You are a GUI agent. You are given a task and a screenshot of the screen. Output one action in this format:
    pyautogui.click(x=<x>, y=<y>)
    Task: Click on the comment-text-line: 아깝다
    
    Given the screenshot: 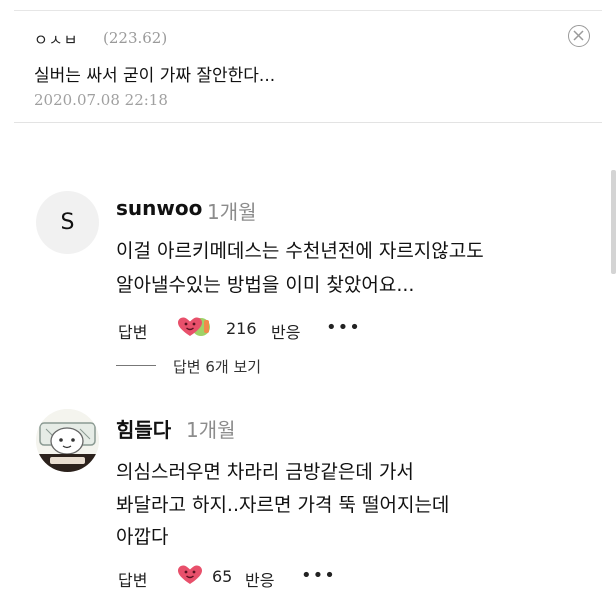 What is the action you would take?
    pyautogui.click(x=142, y=537)
    